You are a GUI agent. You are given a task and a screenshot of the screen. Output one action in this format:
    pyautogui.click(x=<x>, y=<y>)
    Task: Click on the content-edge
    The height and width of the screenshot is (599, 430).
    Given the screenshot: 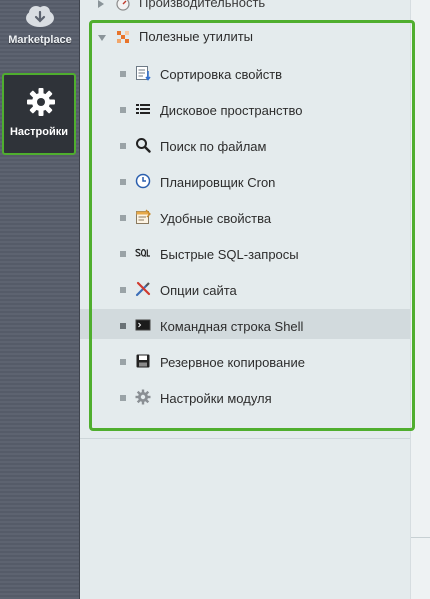 What is the action you would take?
    pyautogui.click(x=420, y=299)
    